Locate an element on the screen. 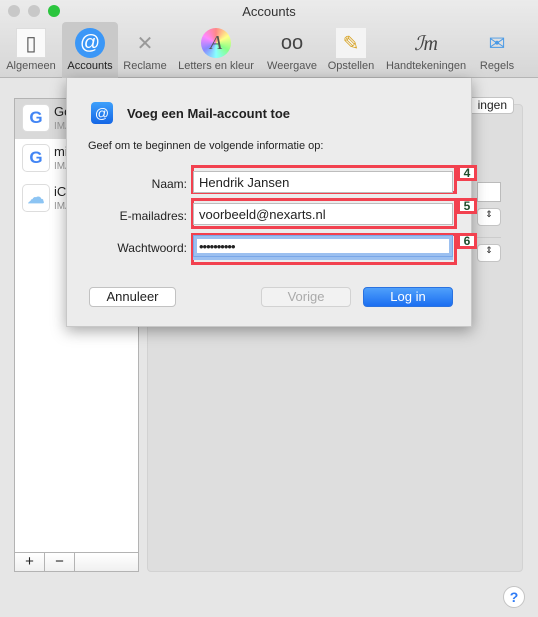 This screenshot has height=617, width=538. email-input: voorbeeld@nexarts.nl is located at coordinates (323, 214).